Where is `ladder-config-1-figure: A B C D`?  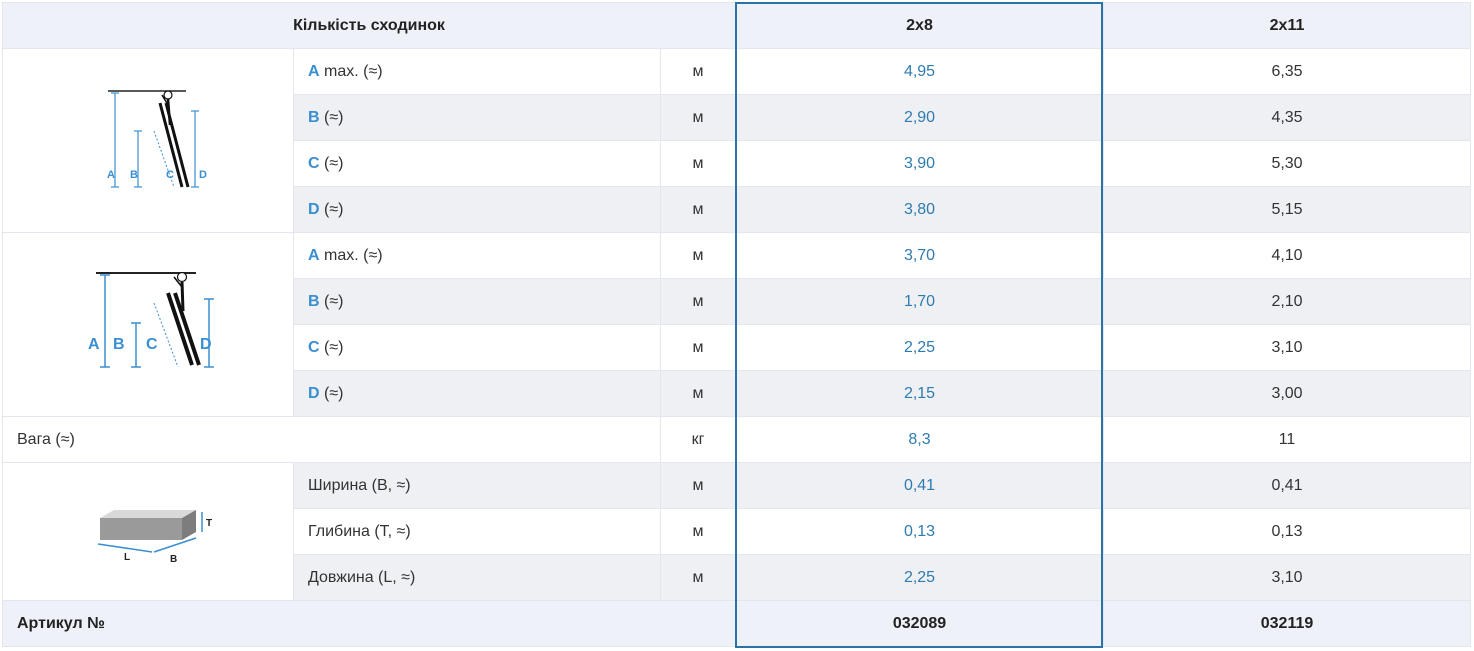
ladder-config-1-figure: A B C D is located at coordinates (148, 140).